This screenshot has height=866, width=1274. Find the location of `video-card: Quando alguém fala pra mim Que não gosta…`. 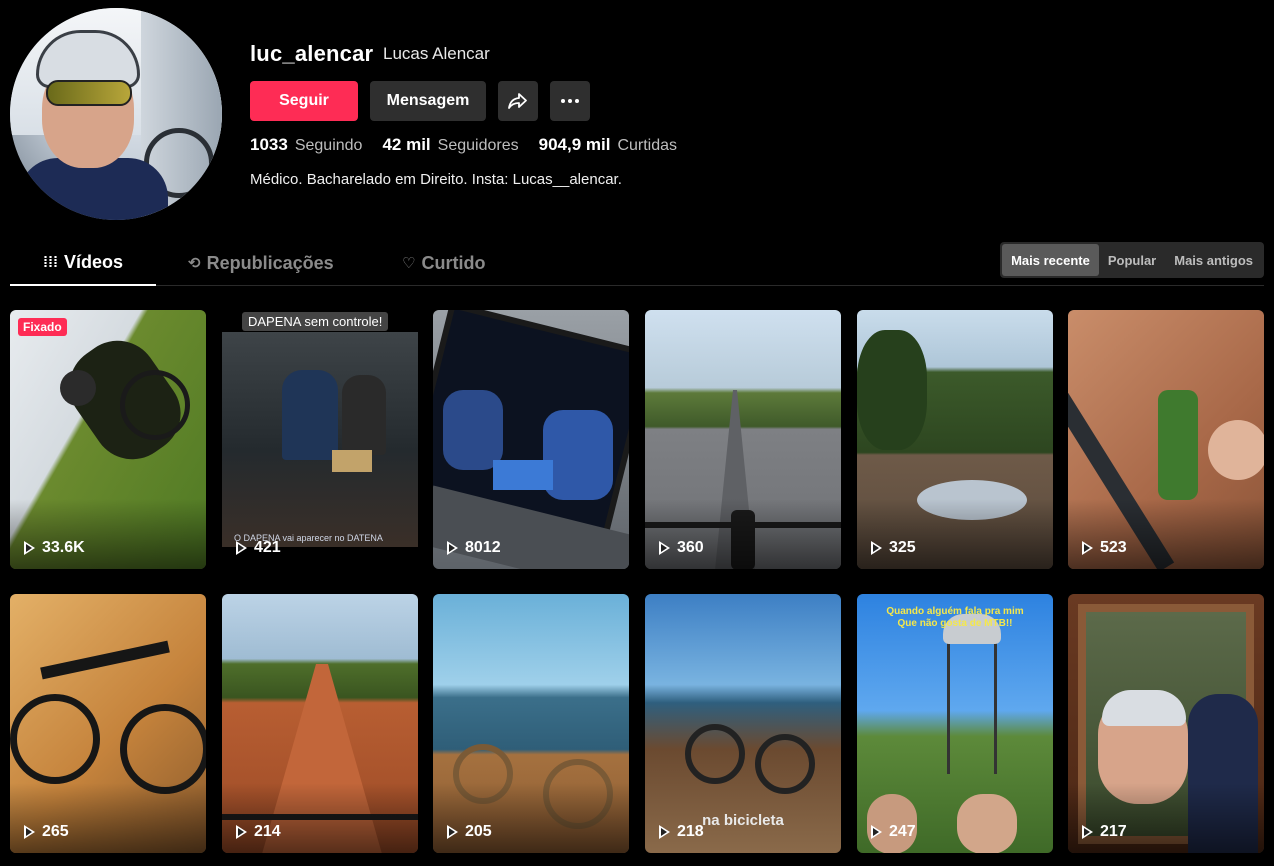

video-card: Quando alguém fala pra mim Que não gosta… is located at coordinates (955, 723).